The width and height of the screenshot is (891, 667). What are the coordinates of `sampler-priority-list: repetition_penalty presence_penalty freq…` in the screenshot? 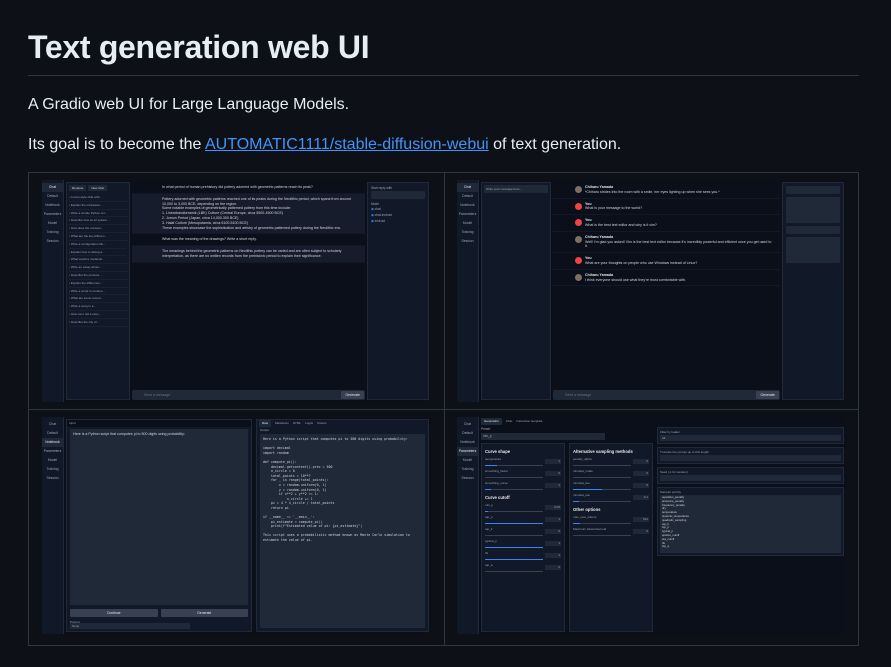 It's located at (750, 524).